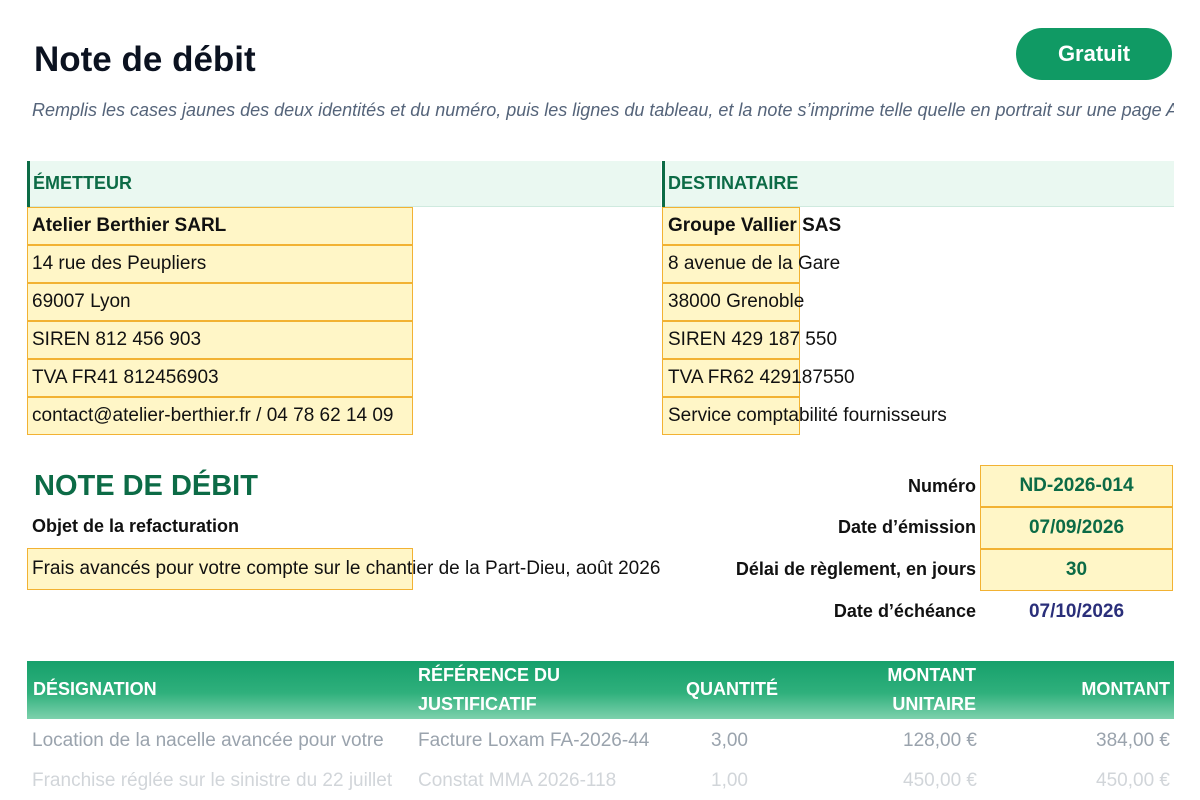  What do you see at coordinates (489, 675) in the screenshot?
I see `col-reference-line1: RÉFÉRENCE DU` at bounding box center [489, 675].